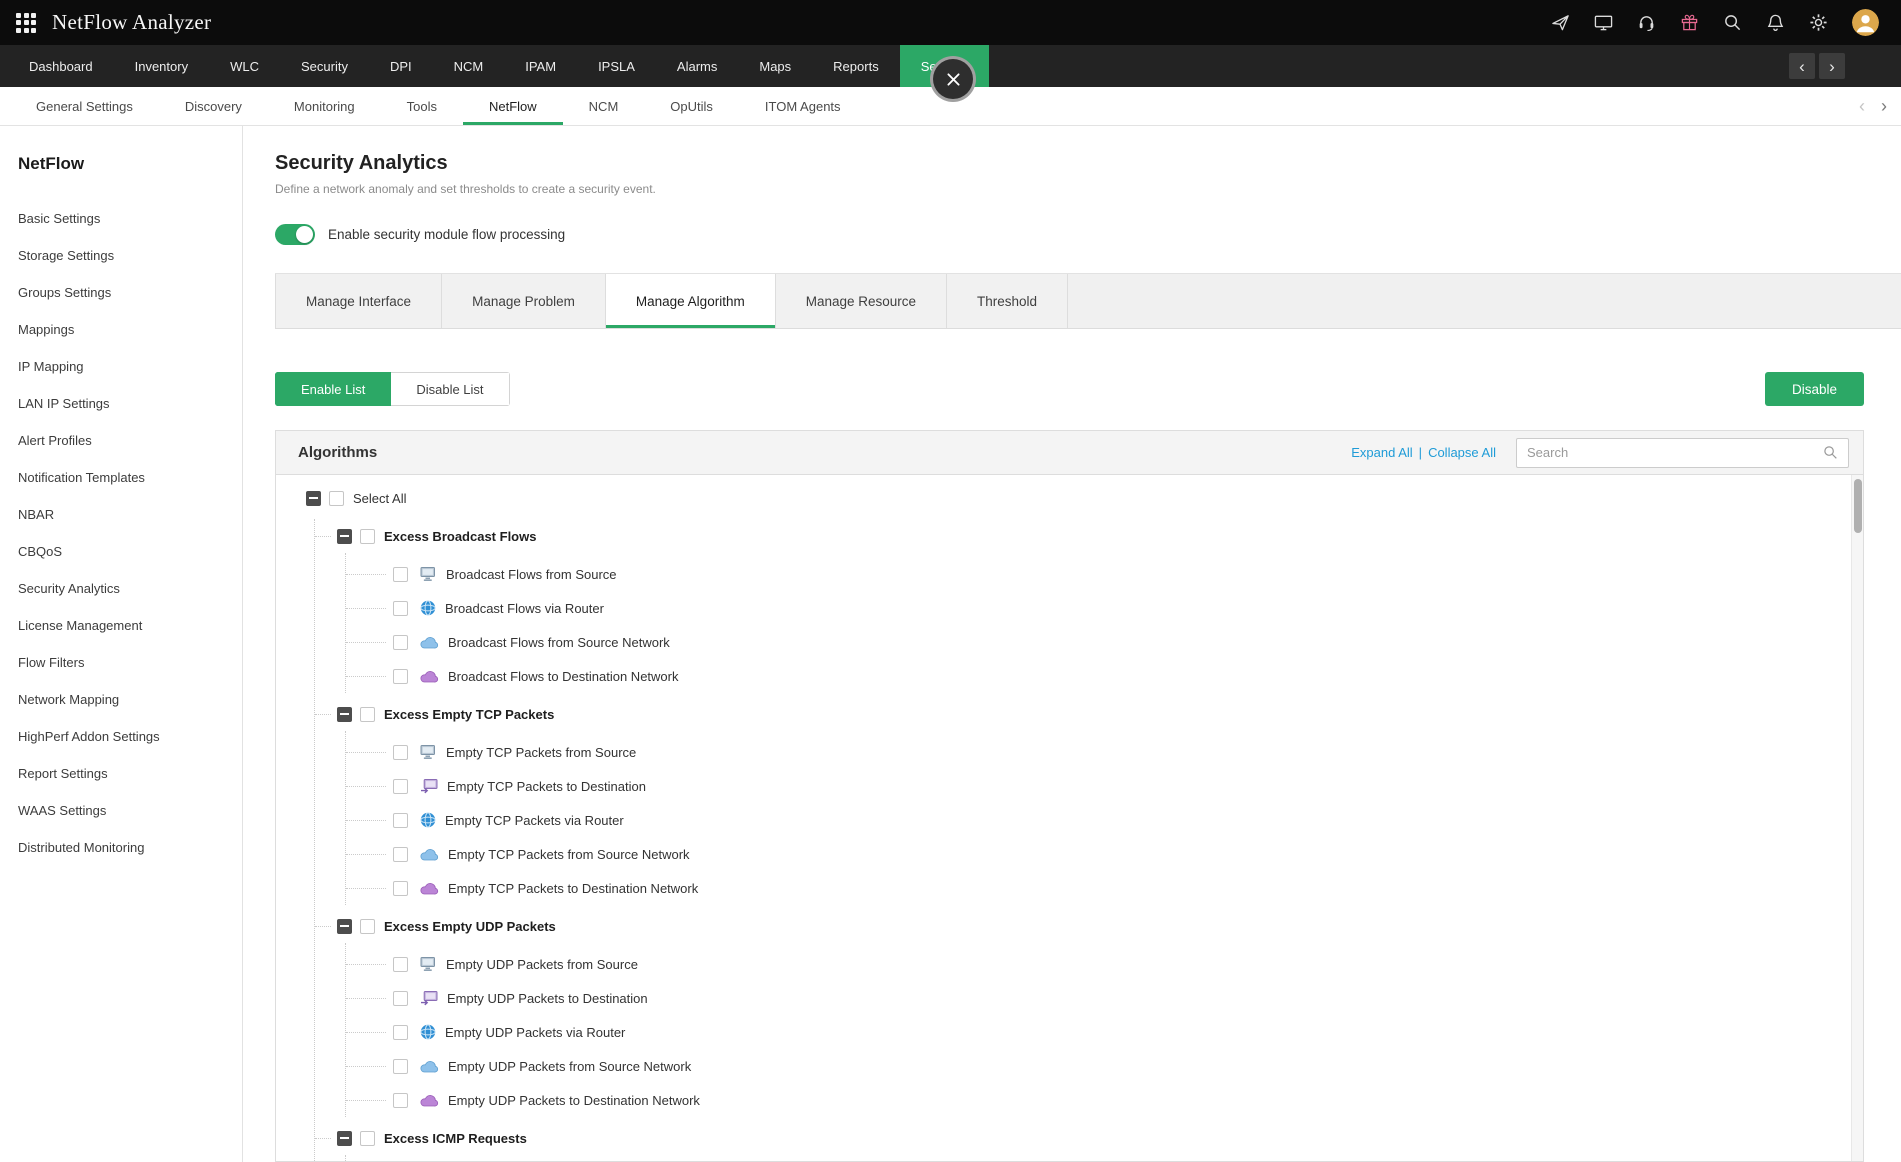  I want to click on algorithm-search-input, so click(1675, 452).